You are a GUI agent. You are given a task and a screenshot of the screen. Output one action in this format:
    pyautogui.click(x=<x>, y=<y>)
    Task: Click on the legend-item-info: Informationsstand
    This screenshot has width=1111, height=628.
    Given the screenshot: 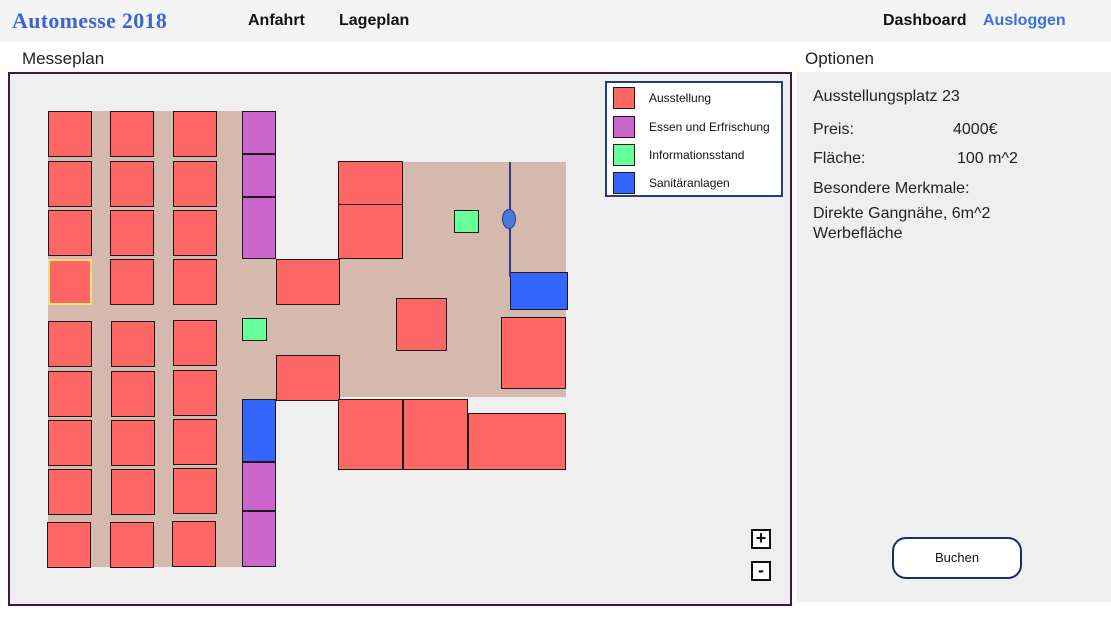 What is the action you would take?
    pyautogui.click(x=698, y=156)
    